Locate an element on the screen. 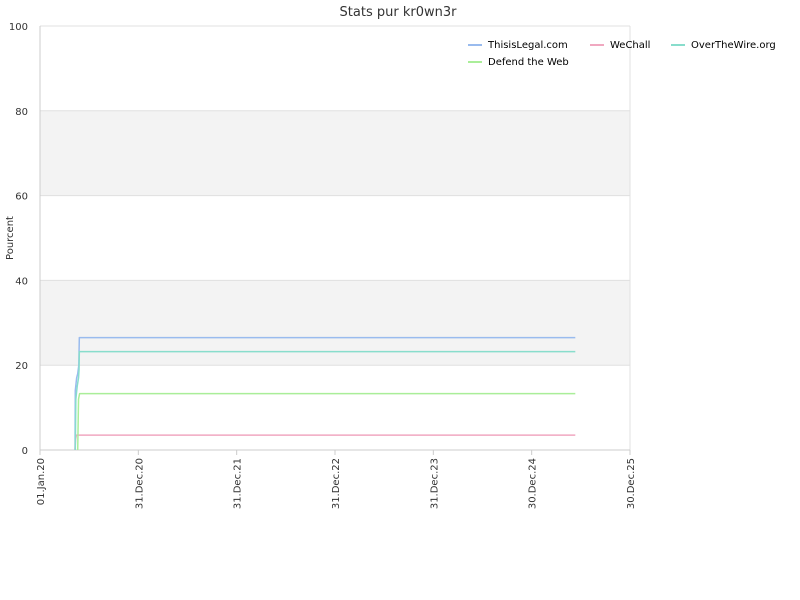 This screenshot has height=600, width=800. y-tick-label: 20 is located at coordinates (21, 366).